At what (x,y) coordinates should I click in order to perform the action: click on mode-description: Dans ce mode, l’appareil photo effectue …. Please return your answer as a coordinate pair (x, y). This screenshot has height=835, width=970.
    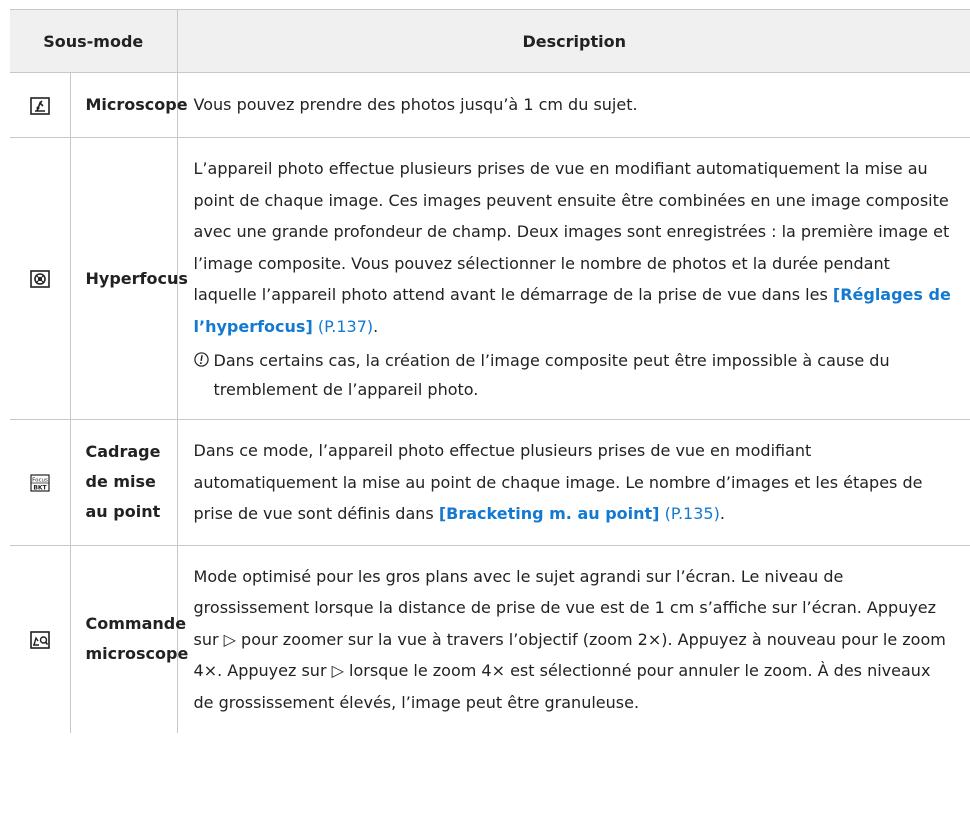
    Looking at the image, I should click on (573, 482).